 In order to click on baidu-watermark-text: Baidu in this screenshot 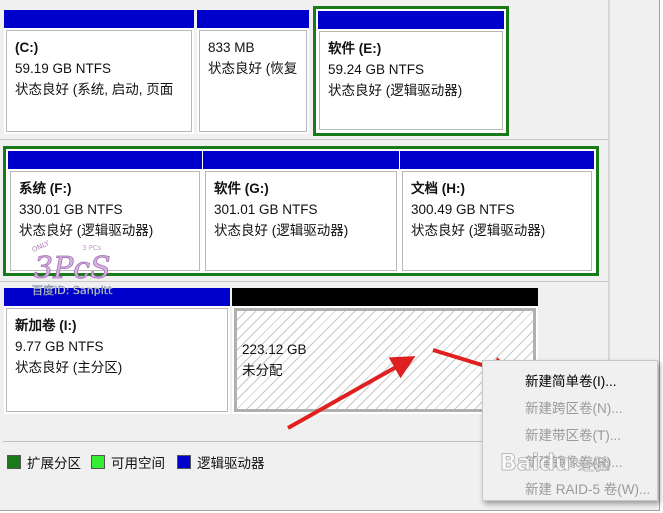, I will do `click(535, 463)`.